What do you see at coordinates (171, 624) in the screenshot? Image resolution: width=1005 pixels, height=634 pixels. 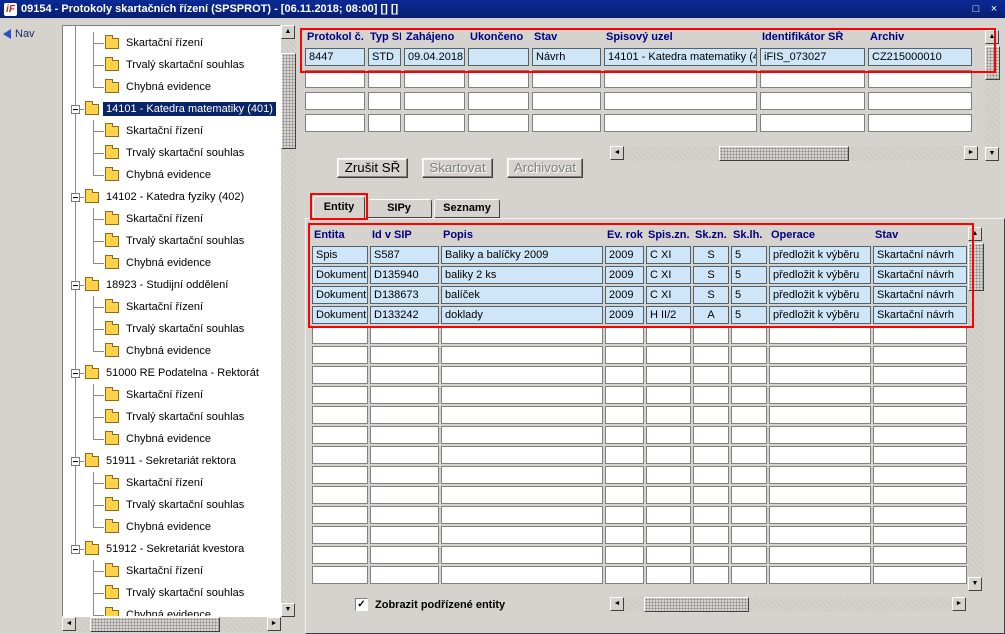 I see `tree-horizontal-scrollbar: ◄ ►` at bounding box center [171, 624].